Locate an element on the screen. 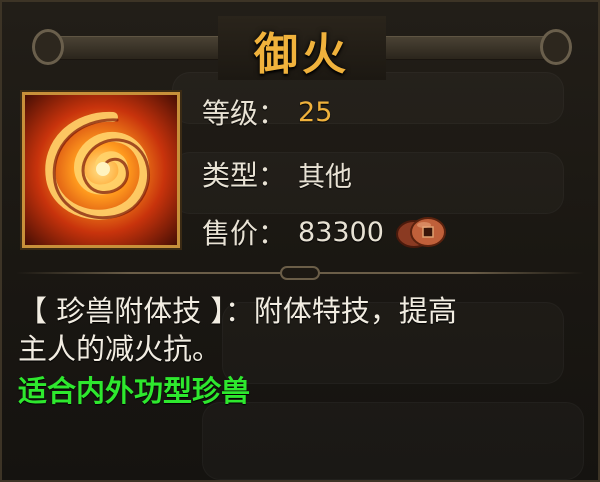  level-value: 25 is located at coordinates (315, 112).